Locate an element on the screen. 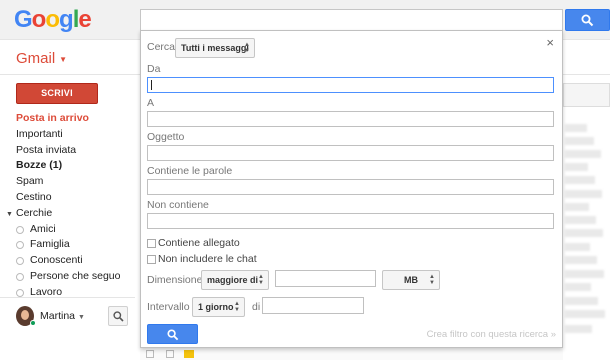 The width and height of the screenshot is (610, 360). search-in-dropdown: Tutti i messaggi ▲ ▼ is located at coordinates (215, 48).